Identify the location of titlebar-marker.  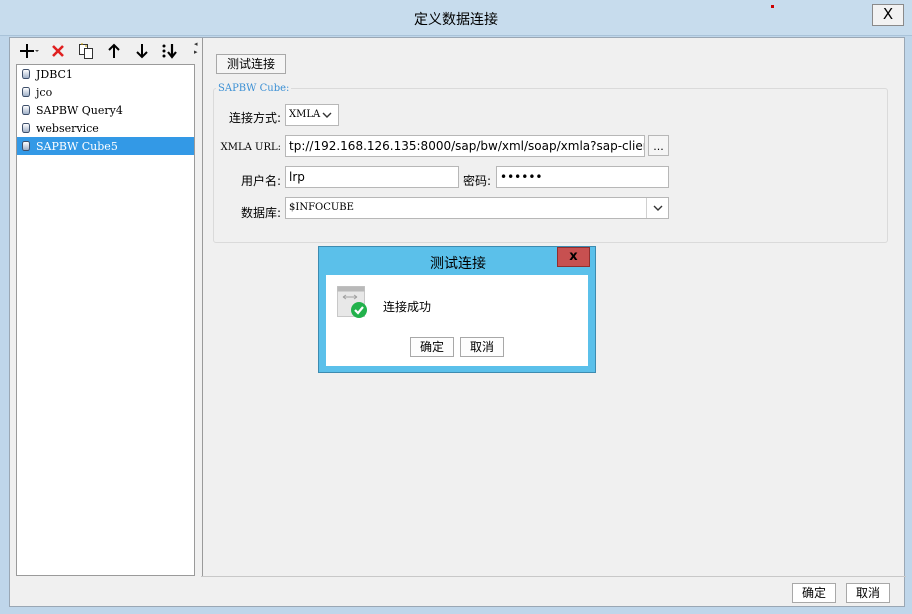
(772, 6).